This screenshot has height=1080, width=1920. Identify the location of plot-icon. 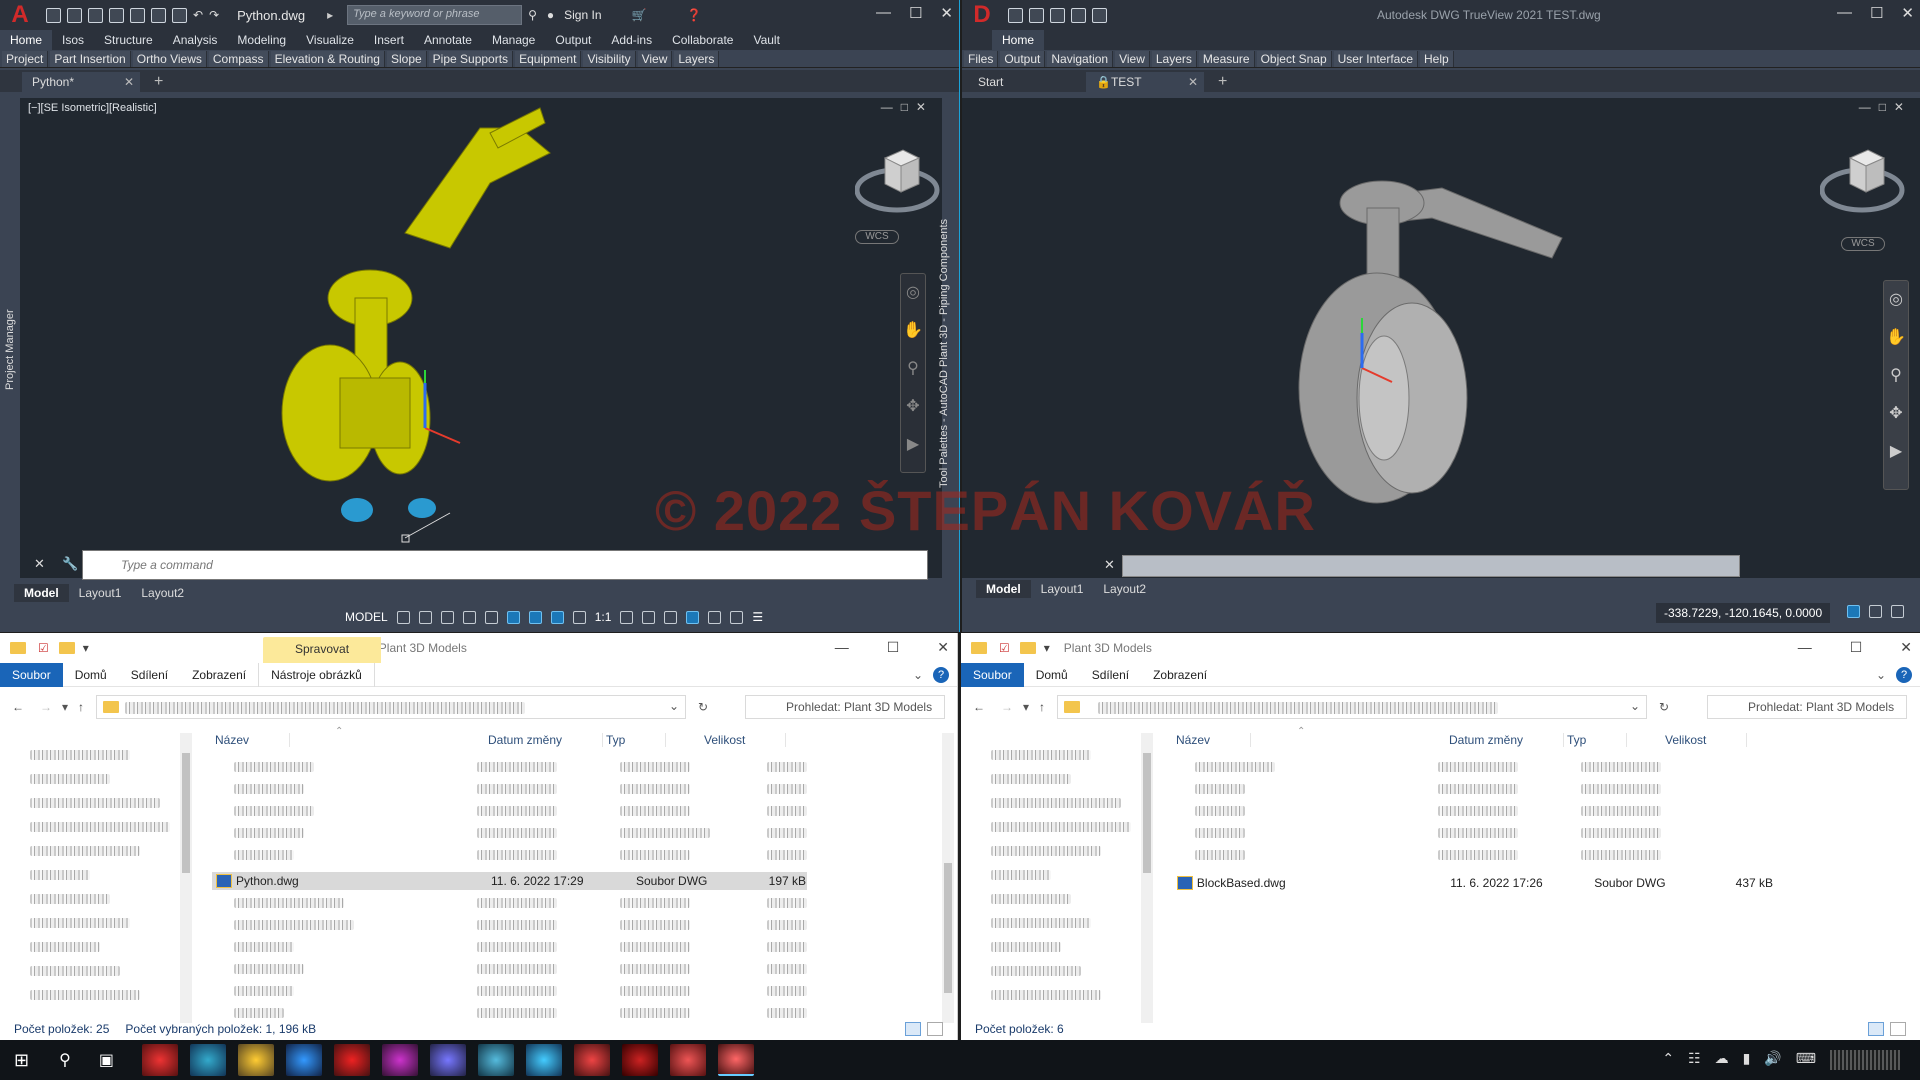
(1078, 15).